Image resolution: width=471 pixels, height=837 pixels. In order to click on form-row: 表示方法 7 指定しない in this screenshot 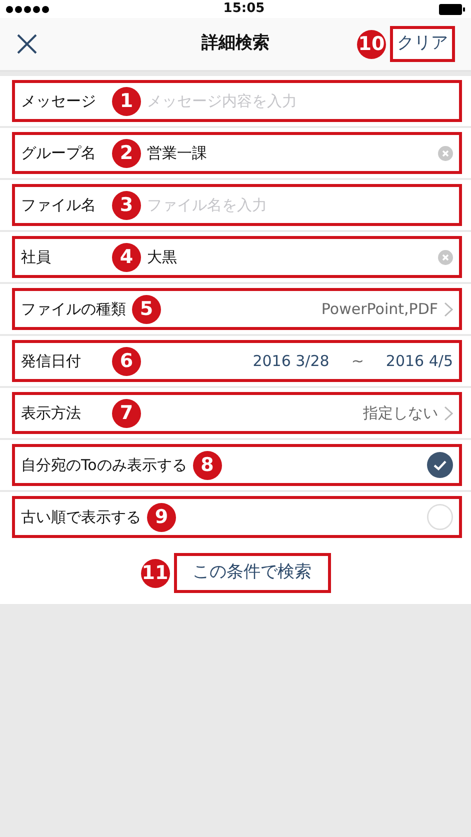, I will do `click(237, 413)`.